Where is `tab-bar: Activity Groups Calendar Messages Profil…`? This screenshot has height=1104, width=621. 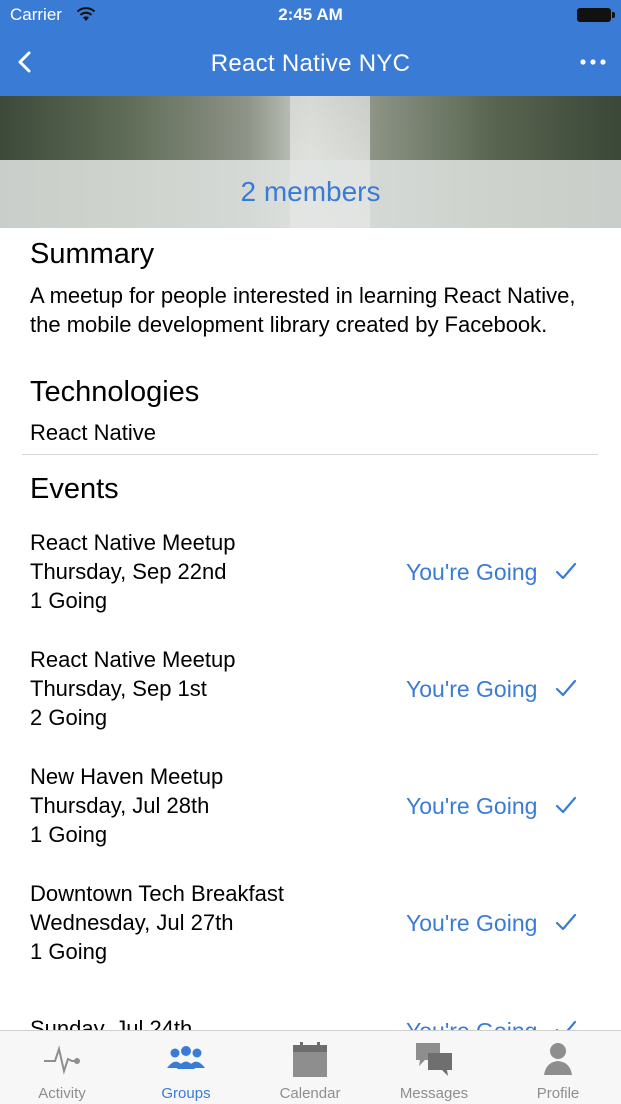 tab-bar: Activity Groups Calendar Messages Profil… is located at coordinates (310, 1067).